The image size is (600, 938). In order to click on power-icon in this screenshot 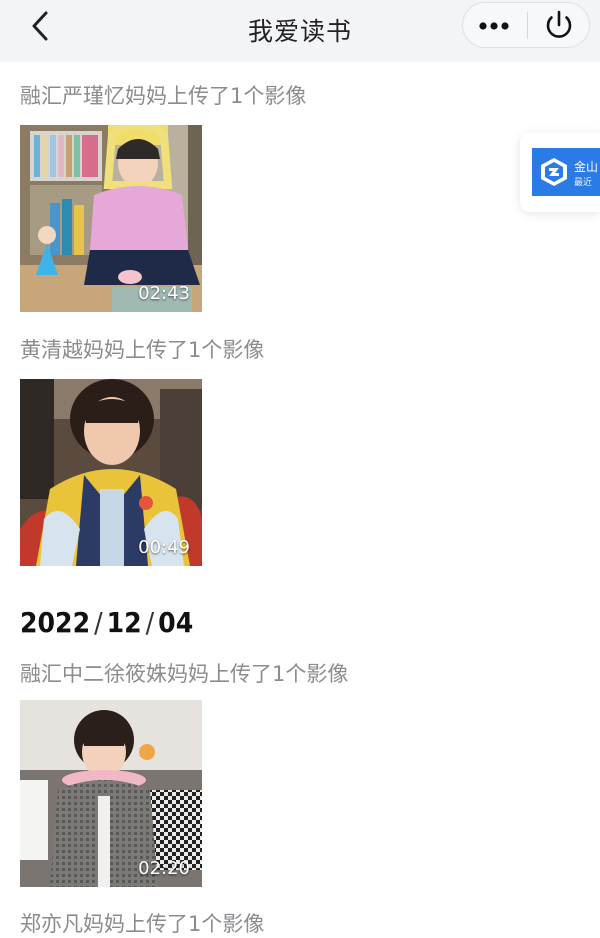, I will do `click(559, 24)`.